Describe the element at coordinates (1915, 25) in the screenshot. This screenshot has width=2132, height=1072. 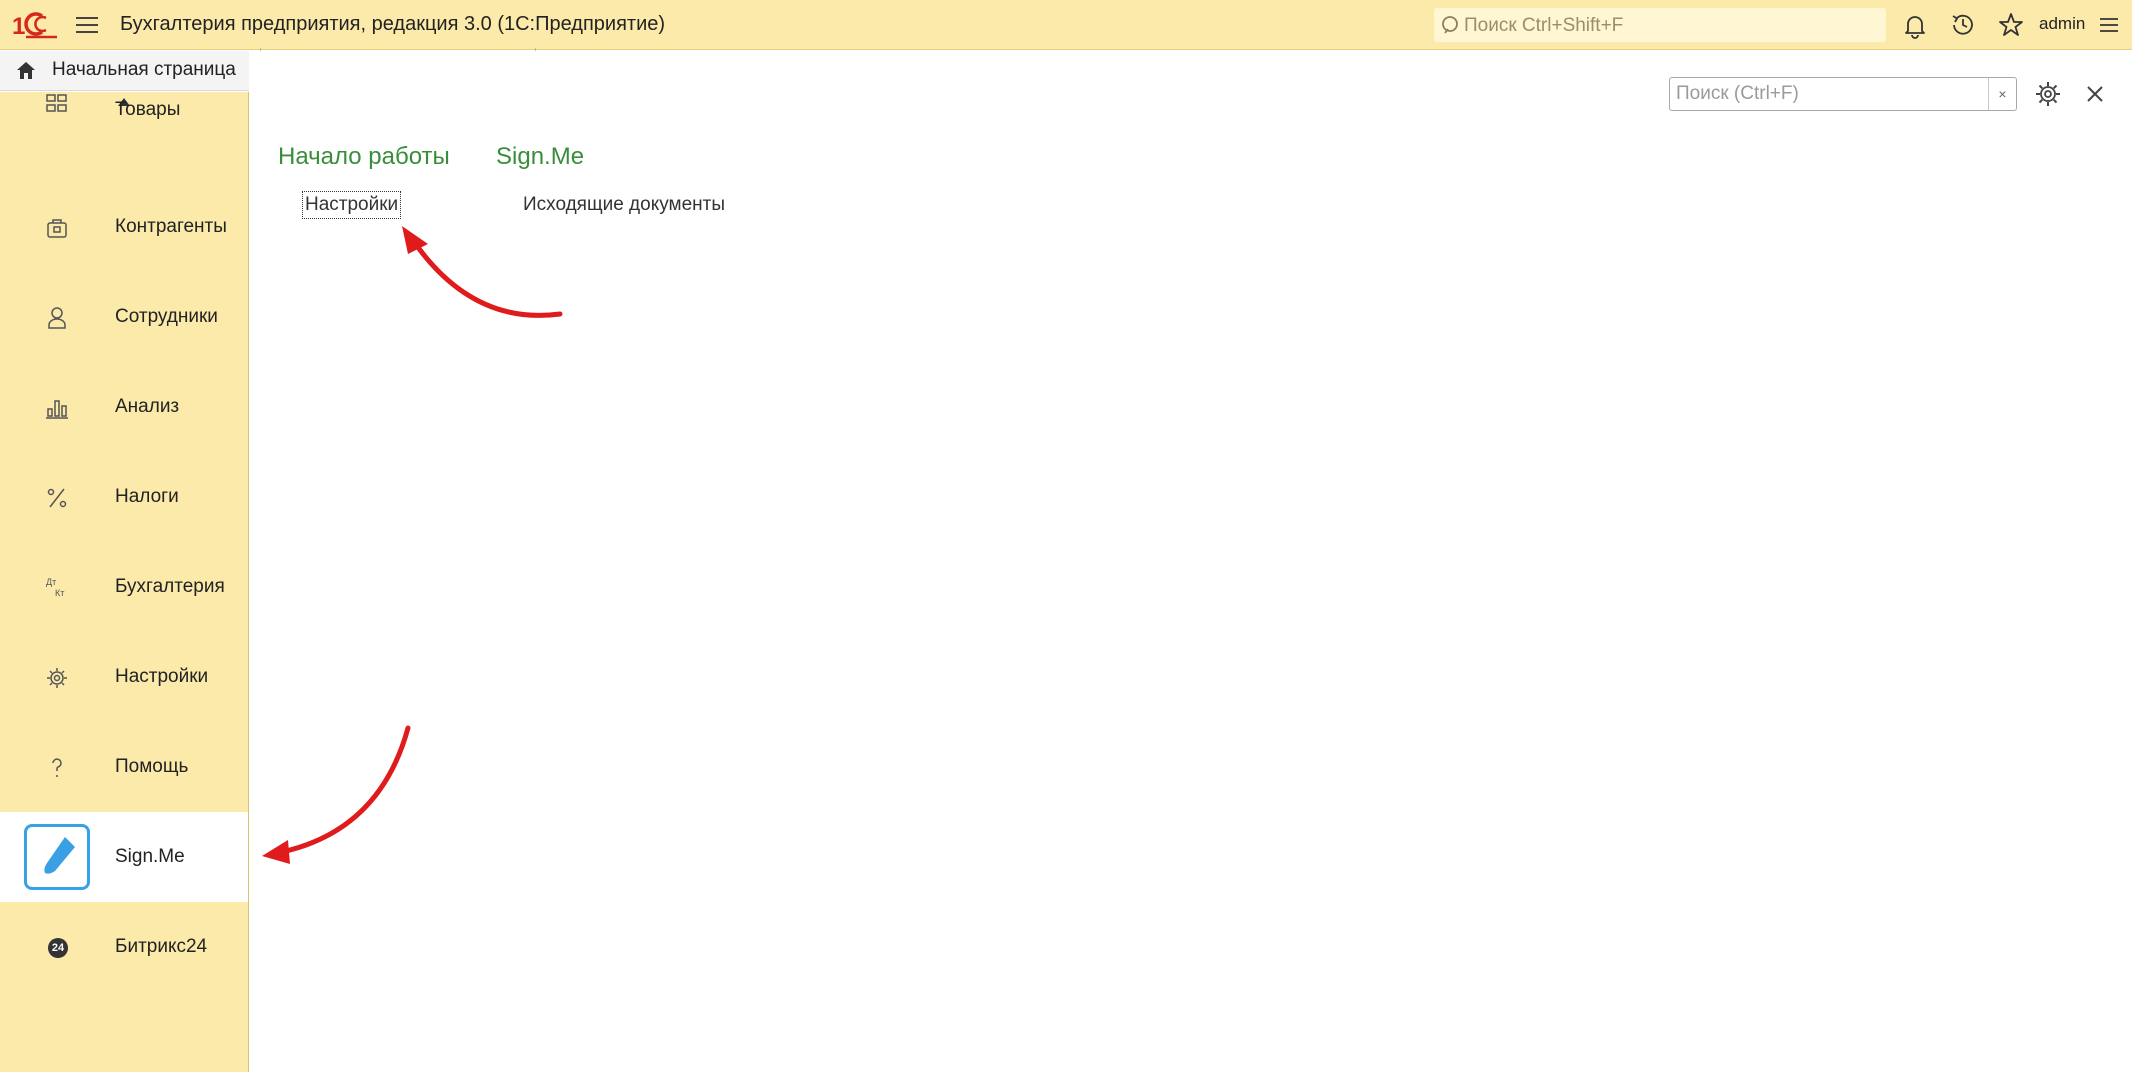
I see `bell-icon` at that location.